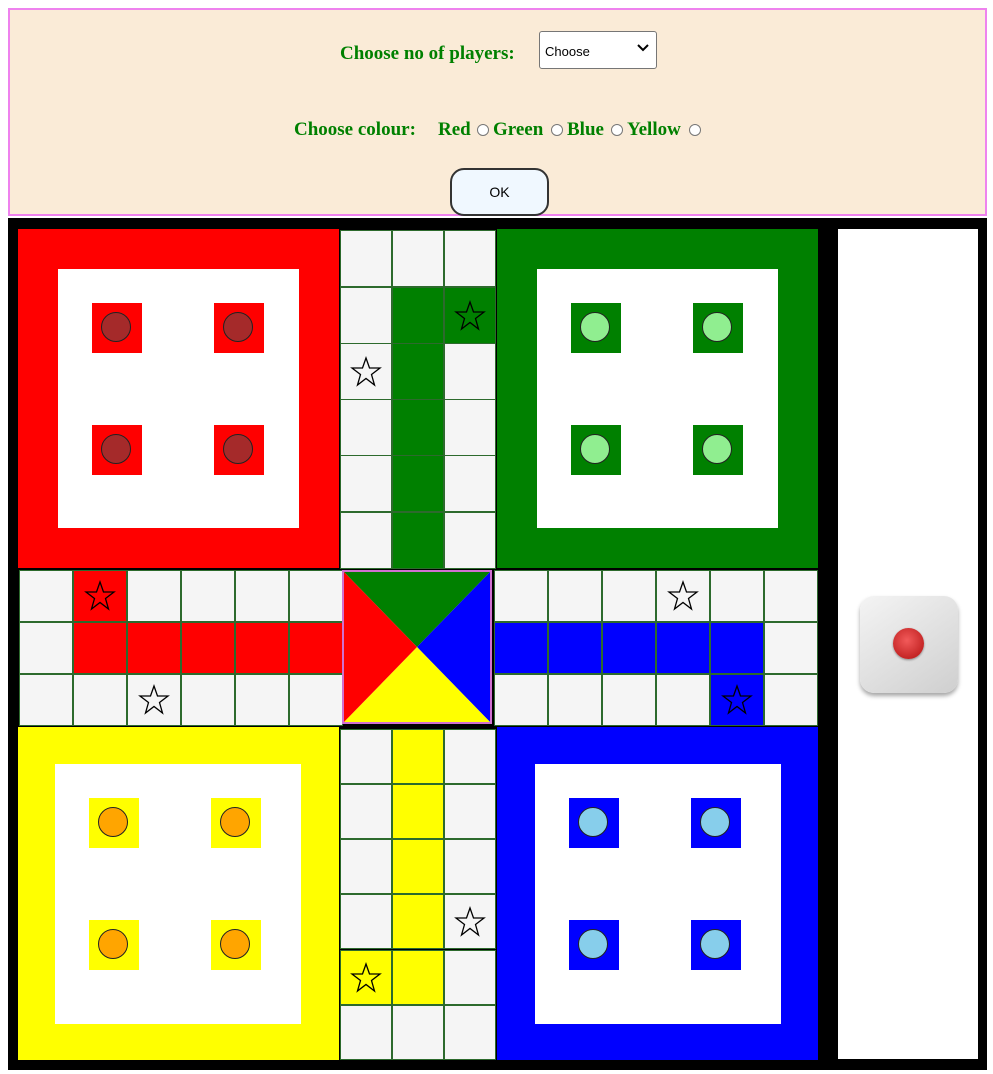 Image resolution: width=993 pixels, height=1074 pixels. I want to click on ok-button: OK, so click(499, 192).